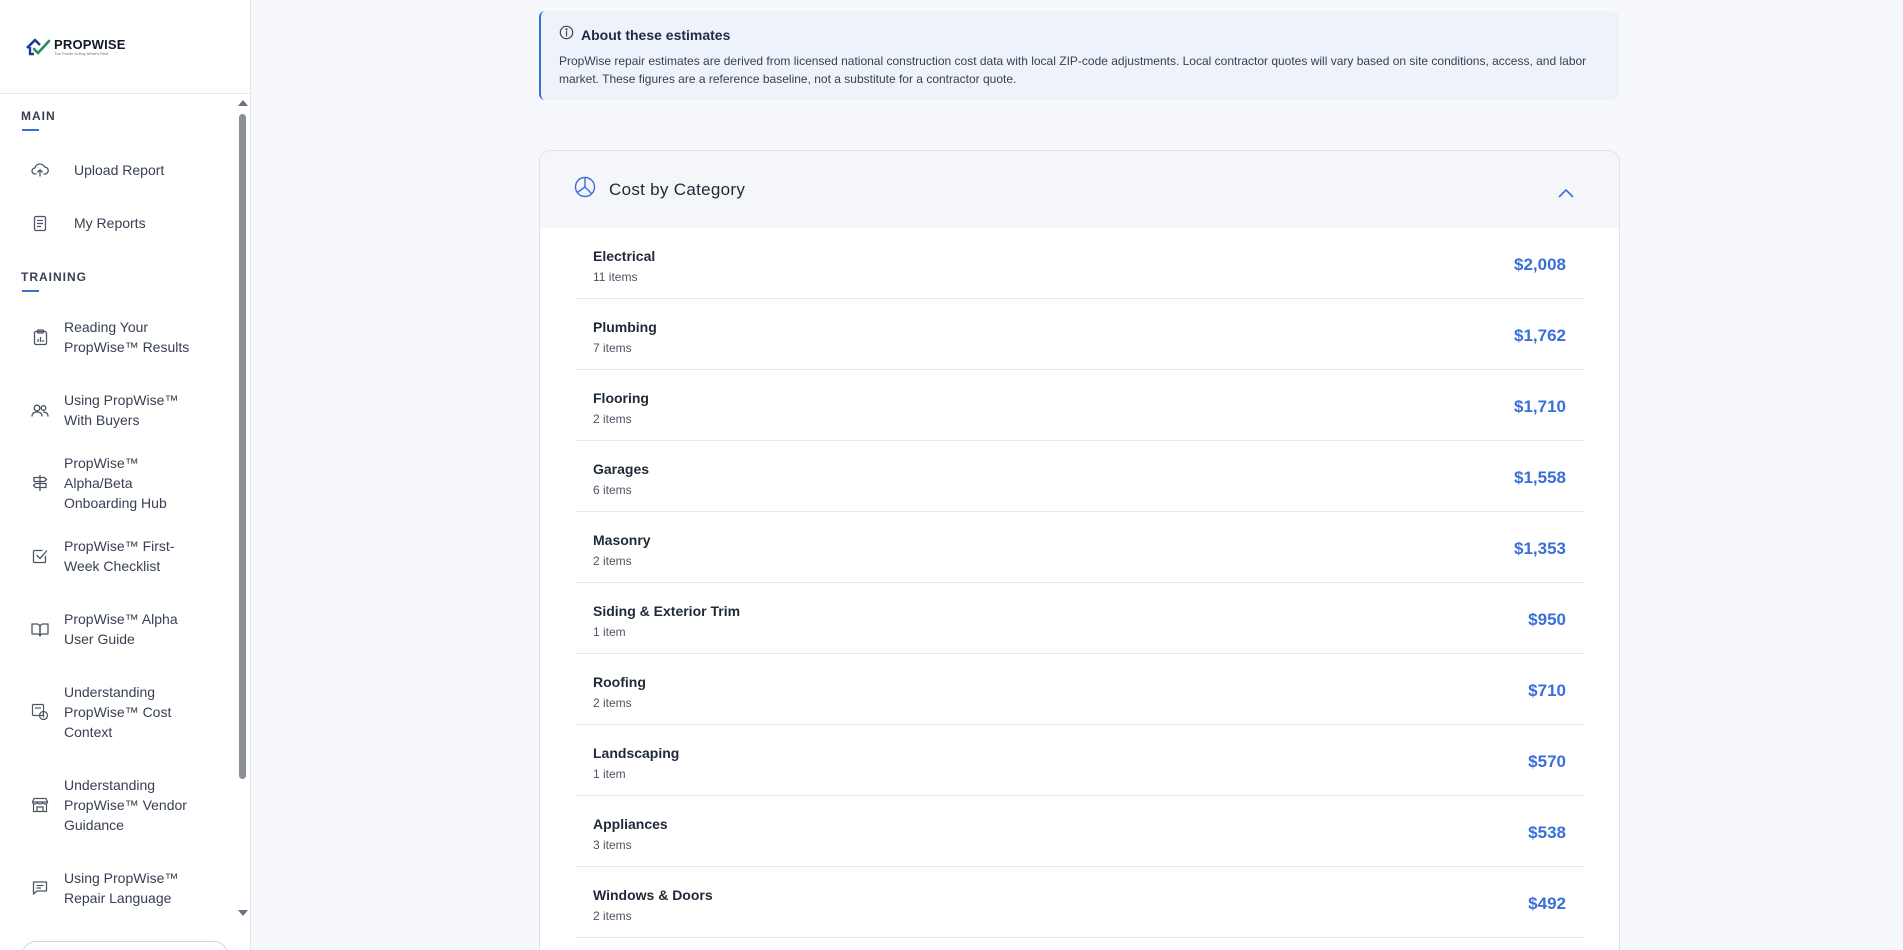 The width and height of the screenshot is (1903, 950). Describe the element at coordinates (1566, 194) in the screenshot. I see `chevron-up-icon` at that location.